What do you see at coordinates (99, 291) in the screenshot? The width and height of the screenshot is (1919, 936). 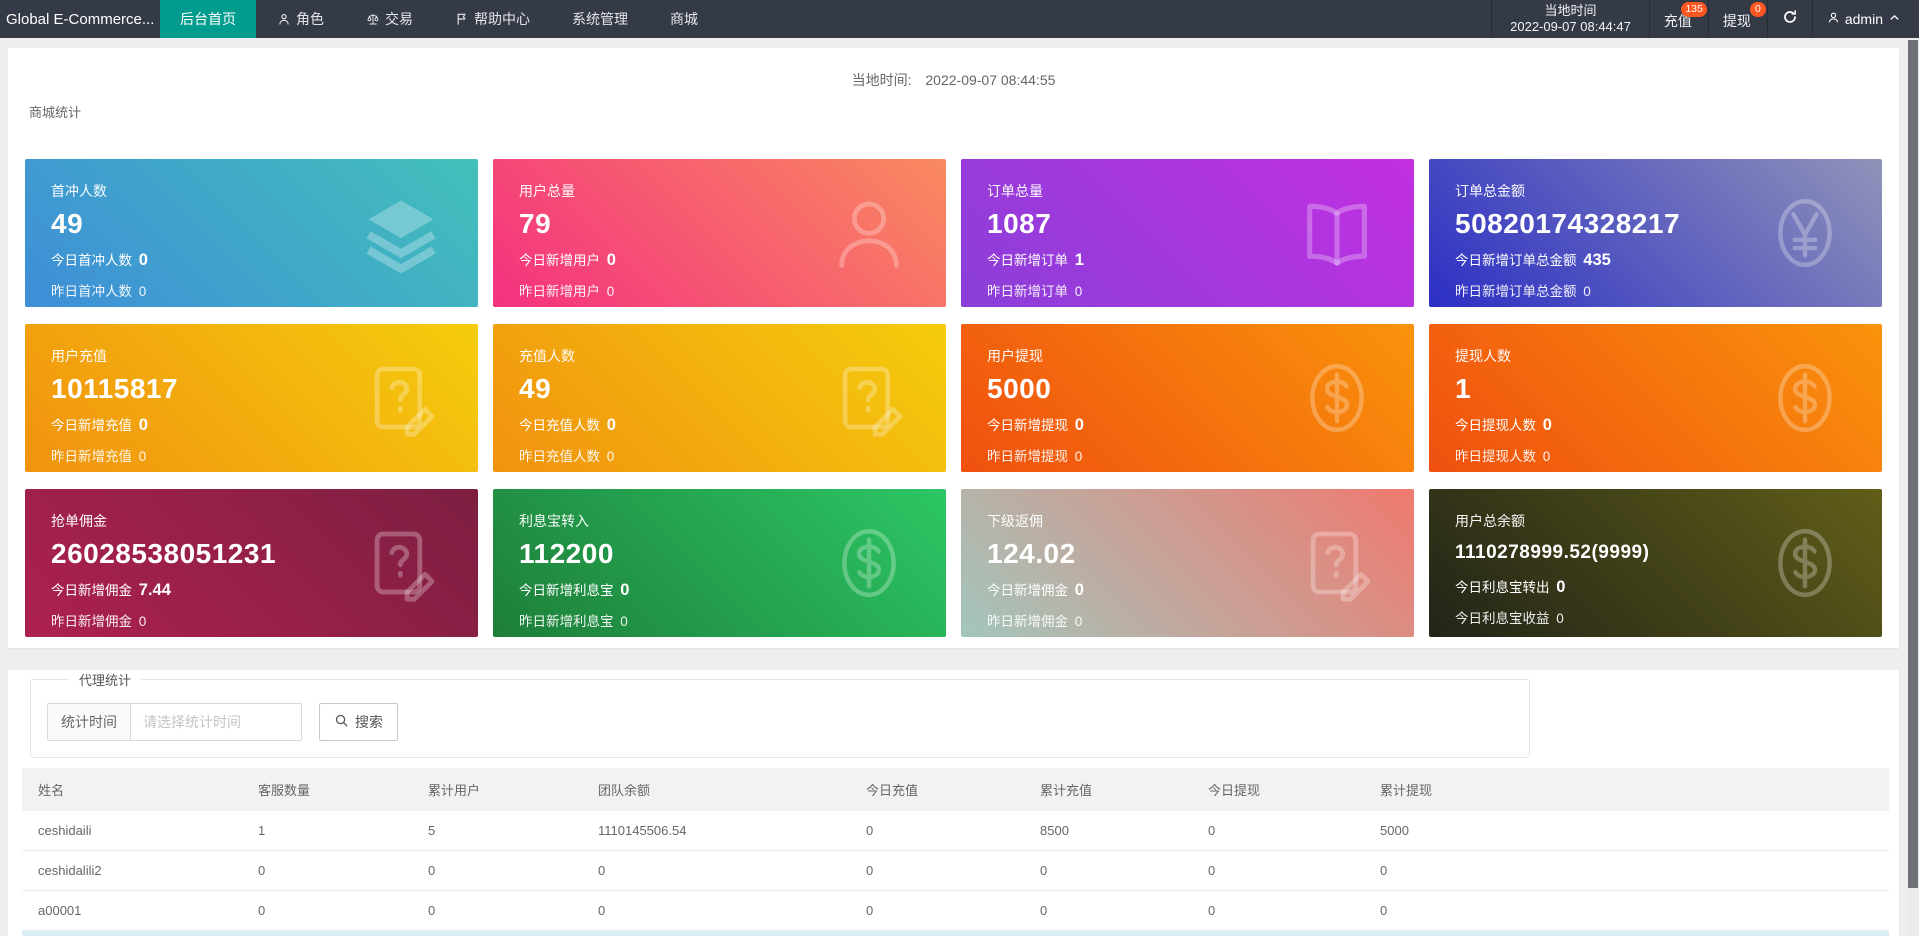 I see `stat-card-line2: 昨日首冲人数 0` at bounding box center [99, 291].